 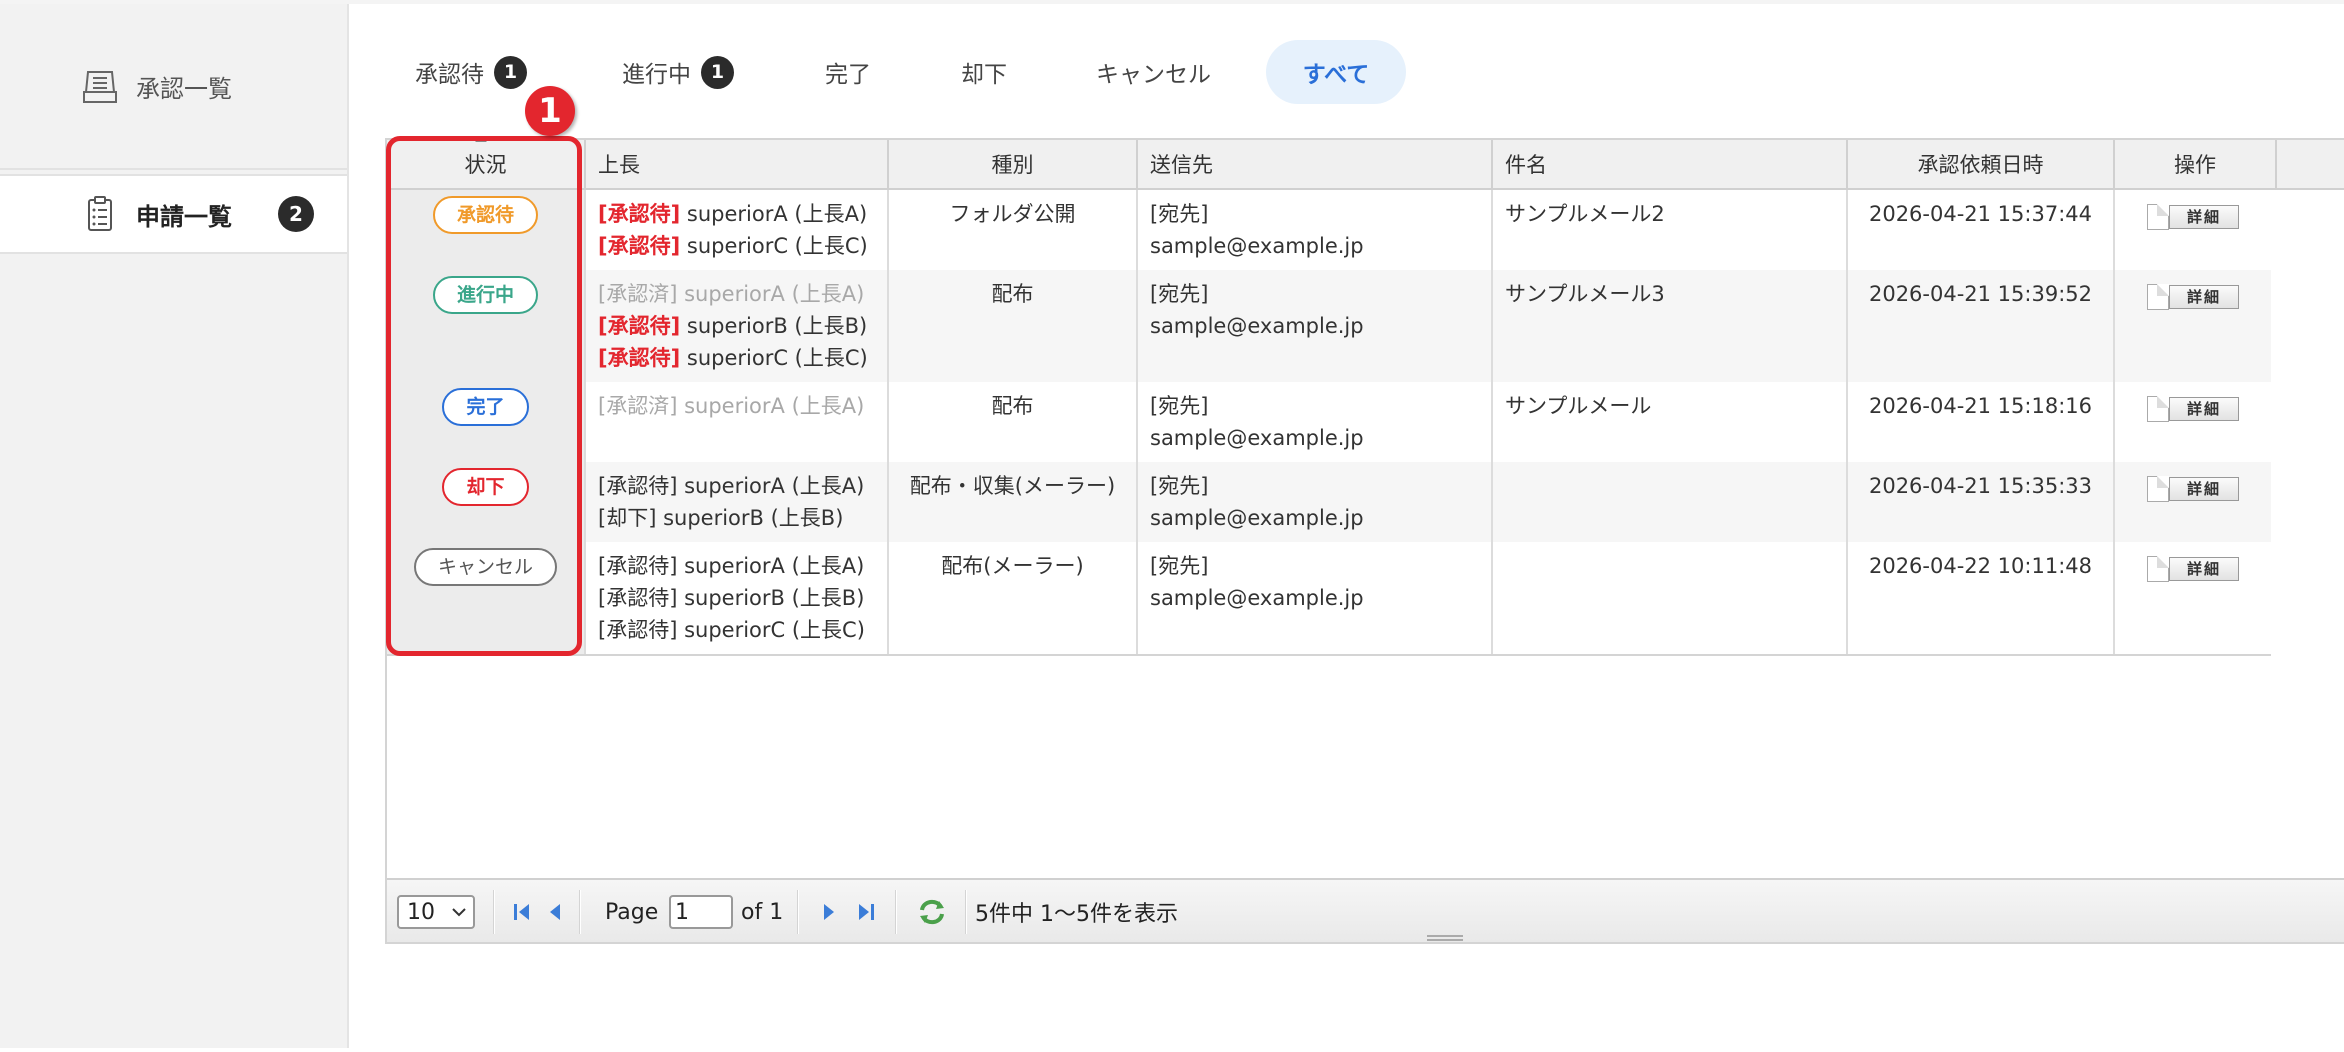 I want to click on record-summary: 5件中 1〜5件を表示, so click(x=1076, y=914).